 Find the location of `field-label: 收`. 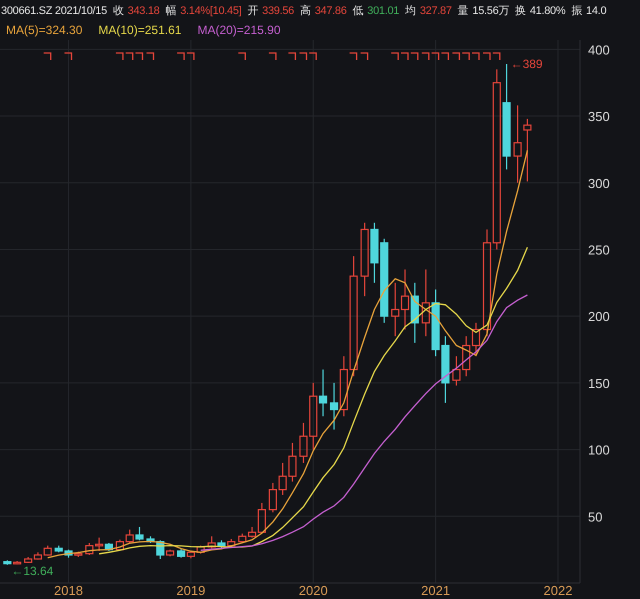

field-label: 收 is located at coordinates (118, 11).